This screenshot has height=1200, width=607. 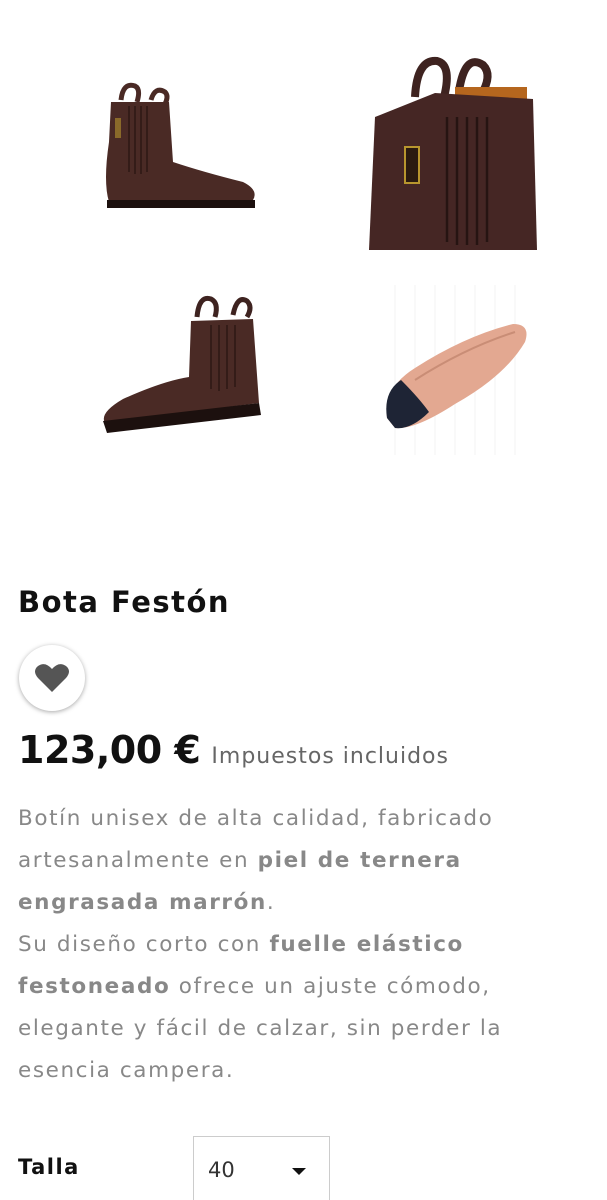 I want to click on gallery-thumb-side, so click(x=179, y=148).